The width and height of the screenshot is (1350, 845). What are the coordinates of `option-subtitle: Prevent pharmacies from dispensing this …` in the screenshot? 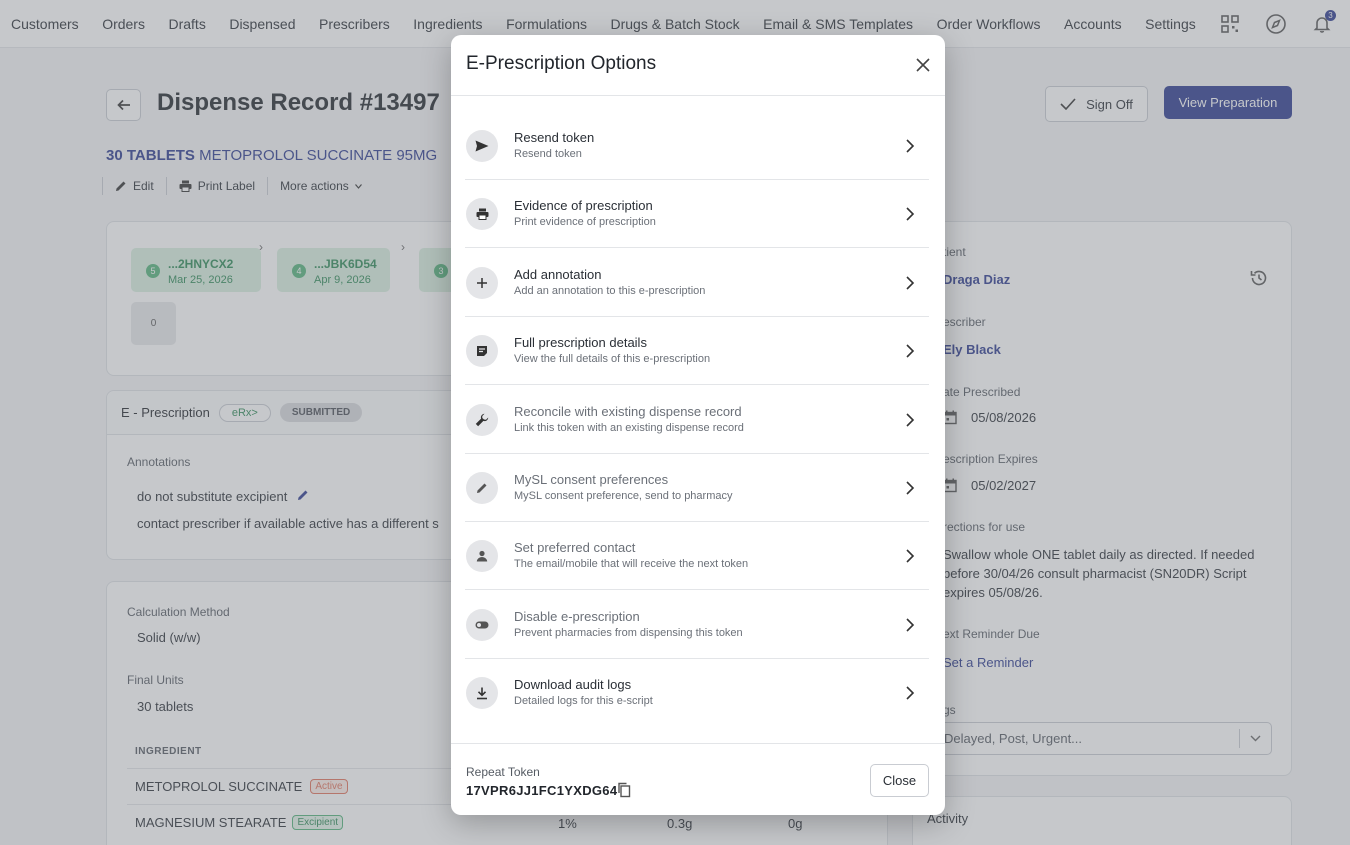 It's located at (628, 633).